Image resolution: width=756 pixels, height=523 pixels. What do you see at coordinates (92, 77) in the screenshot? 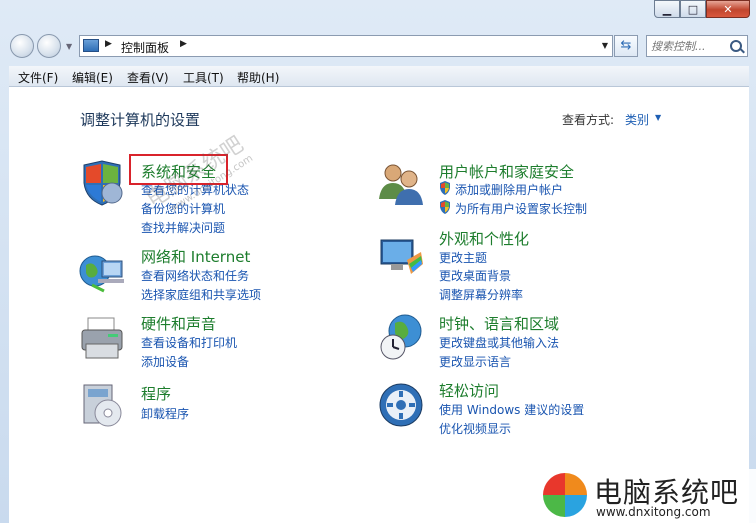
I see `menu-edit: 编辑(E)` at bounding box center [92, 77].